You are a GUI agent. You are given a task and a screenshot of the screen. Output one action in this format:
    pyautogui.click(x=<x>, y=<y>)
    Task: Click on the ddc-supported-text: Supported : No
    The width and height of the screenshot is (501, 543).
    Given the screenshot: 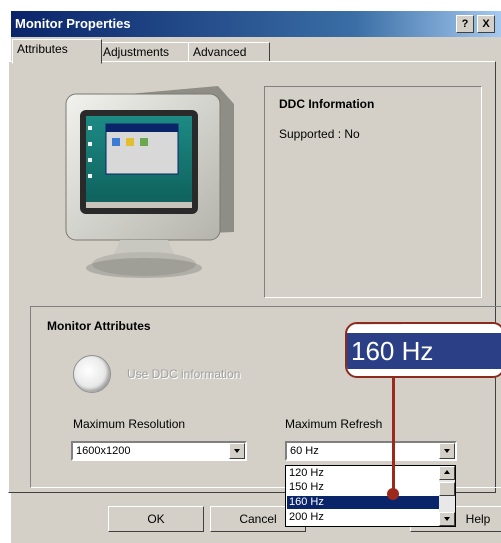 What is the action you would take?
    pyautogui.click(x=319, y=134)
    